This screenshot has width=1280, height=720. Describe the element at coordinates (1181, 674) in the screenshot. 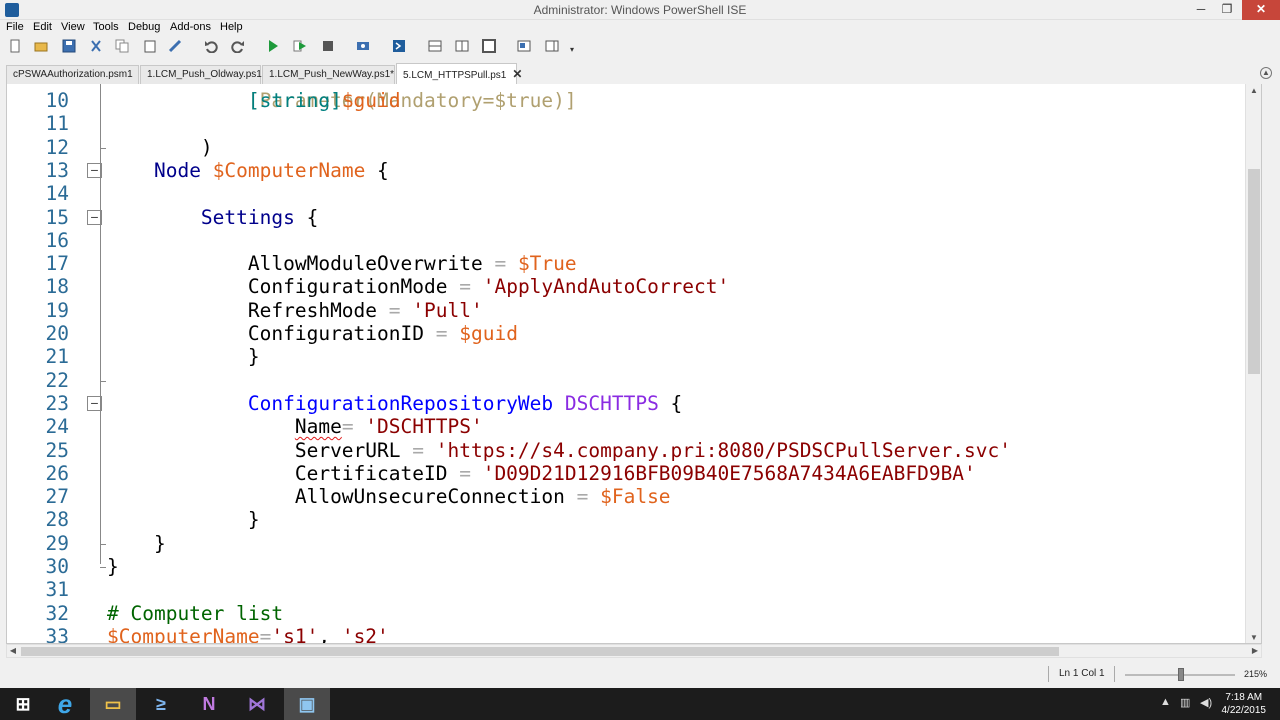

I see `zoom-slider-thumb` at that location.